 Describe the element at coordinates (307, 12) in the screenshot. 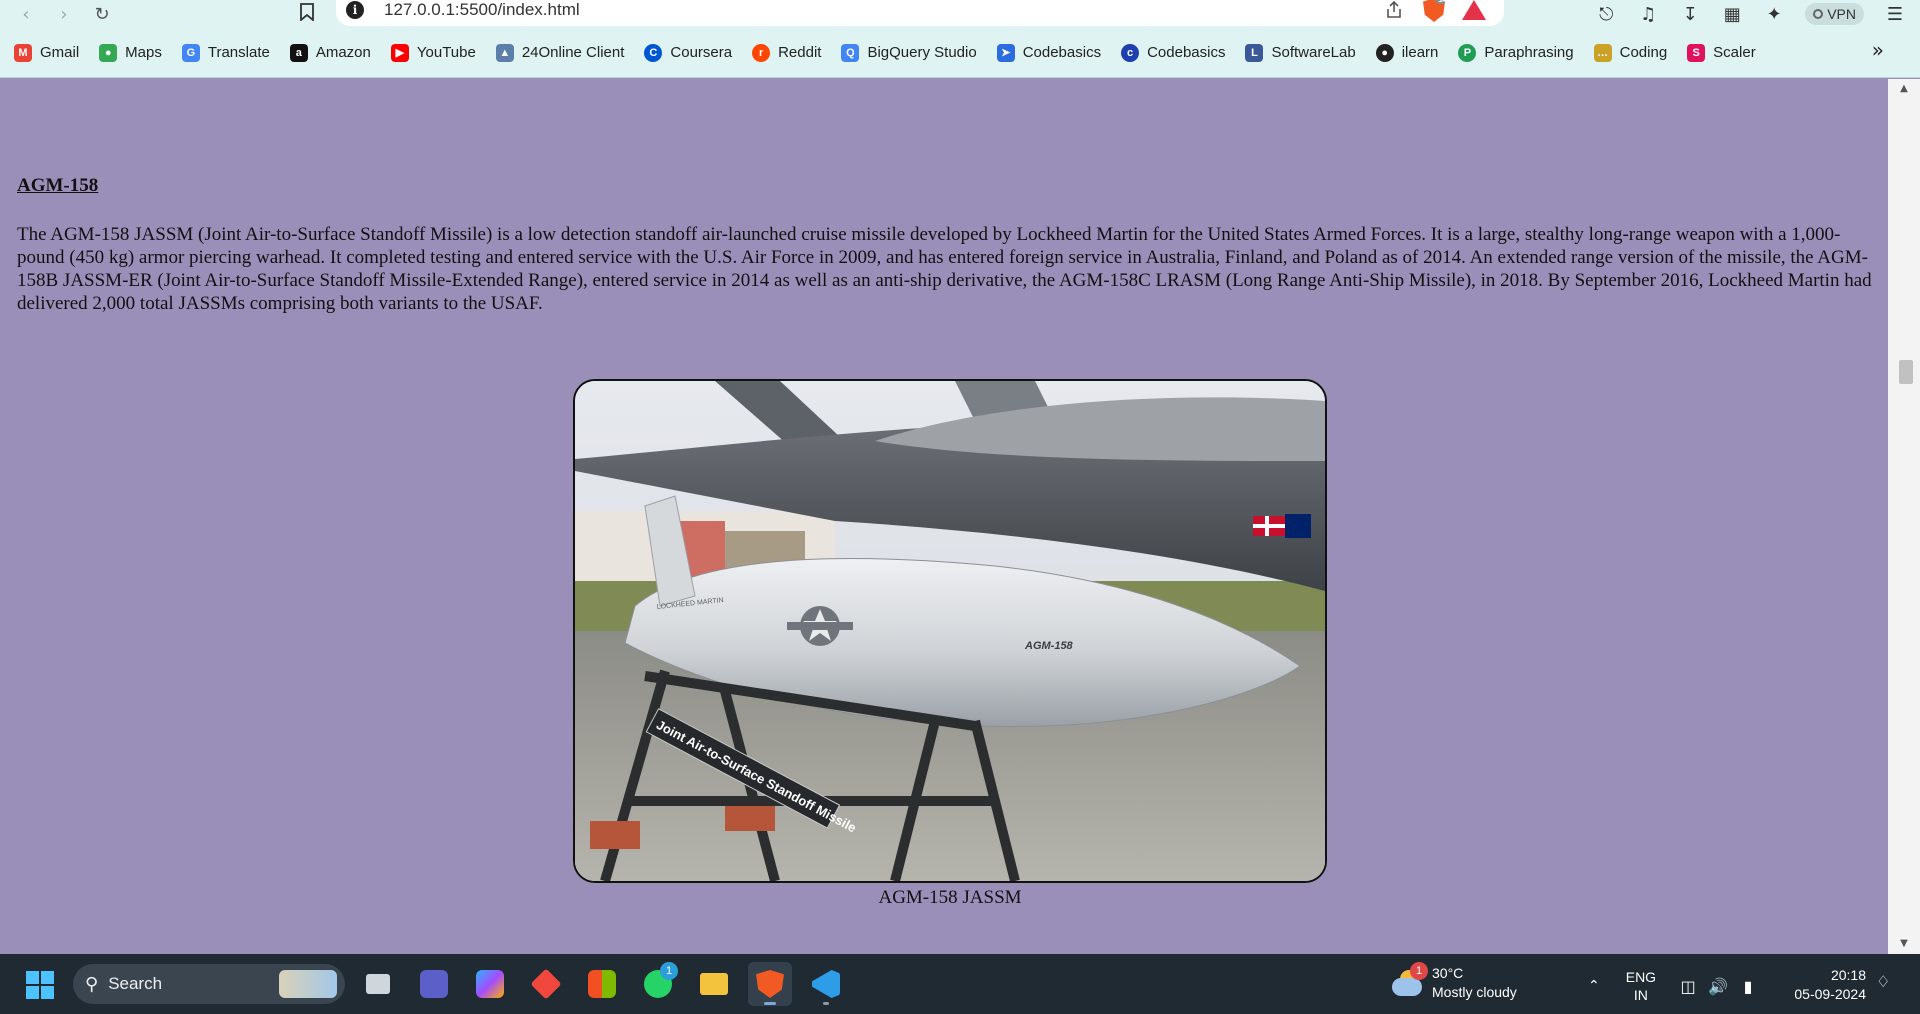

I see `bookmark-page-icon` at that location.